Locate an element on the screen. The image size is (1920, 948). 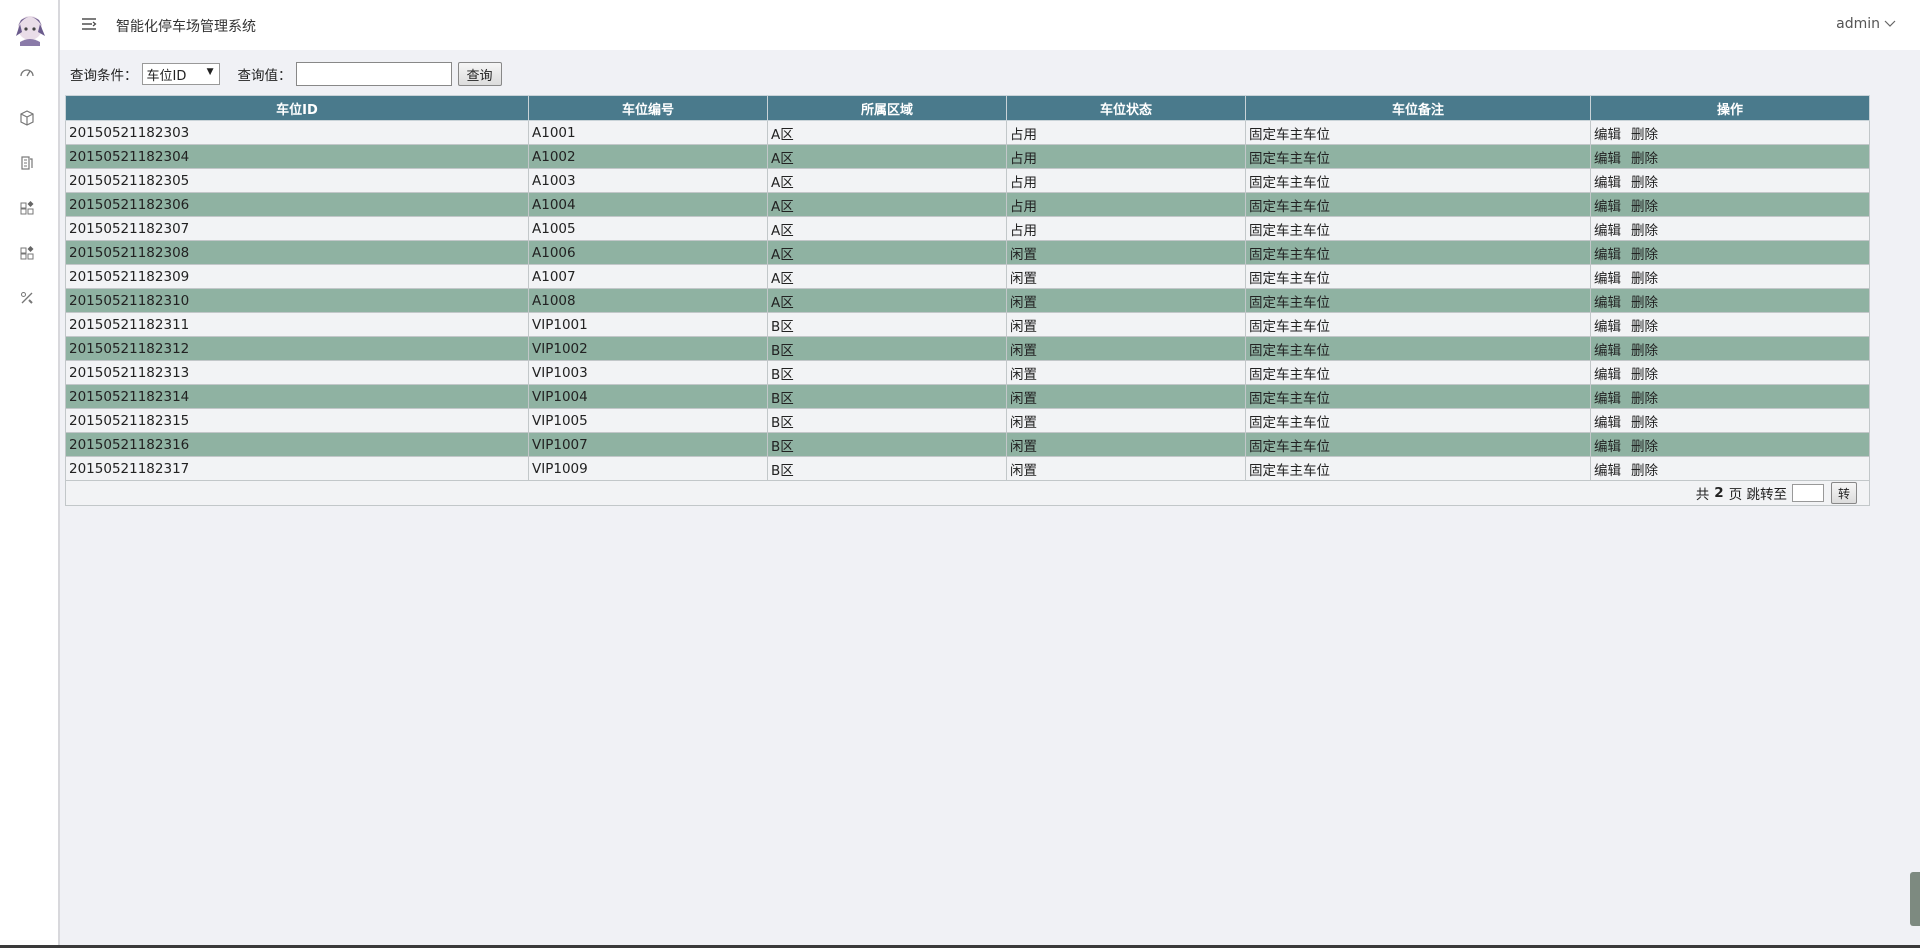
space-id-cell: 20150521182314 is located at coordinates (297, 396).